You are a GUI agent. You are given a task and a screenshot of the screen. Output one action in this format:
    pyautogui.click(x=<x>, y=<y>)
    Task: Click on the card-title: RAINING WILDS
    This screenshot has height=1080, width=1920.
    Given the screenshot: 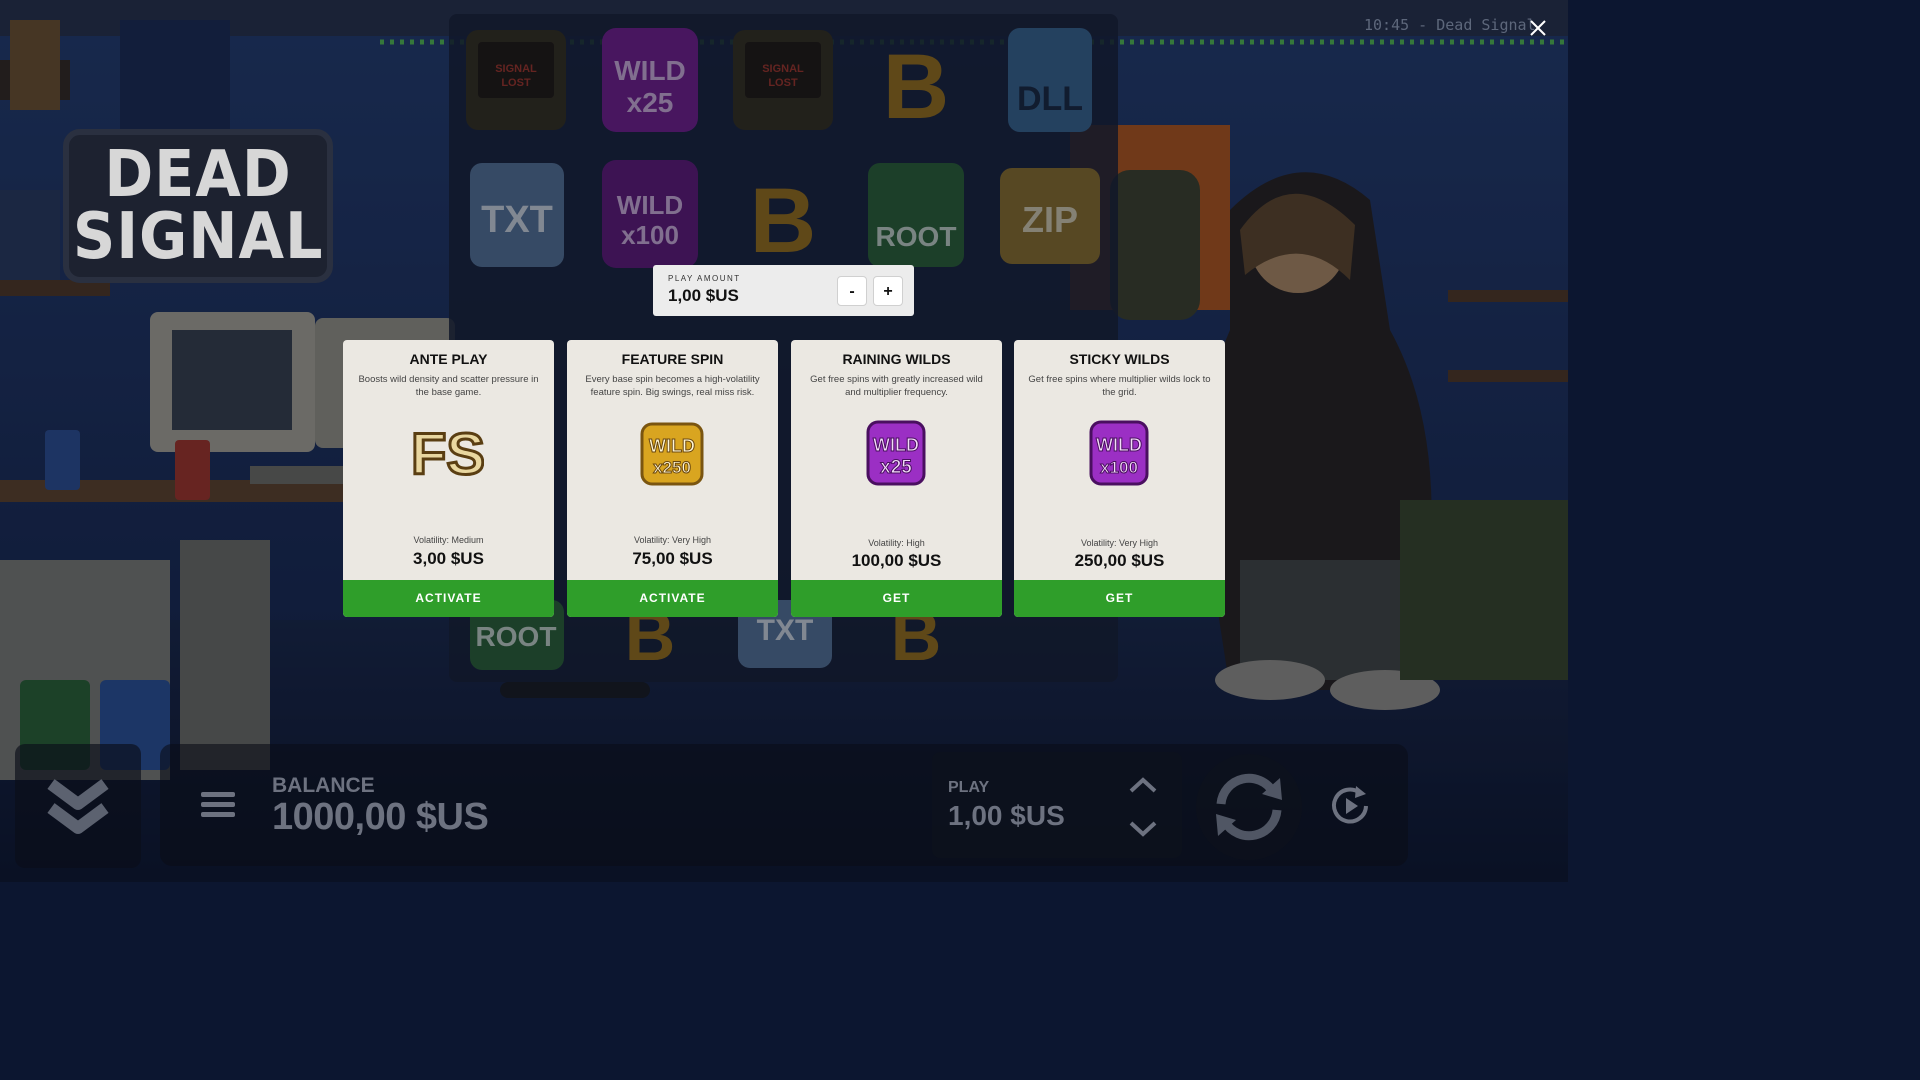 What is the action you would take?
    pyautogui.click(x=896, y=359)
    